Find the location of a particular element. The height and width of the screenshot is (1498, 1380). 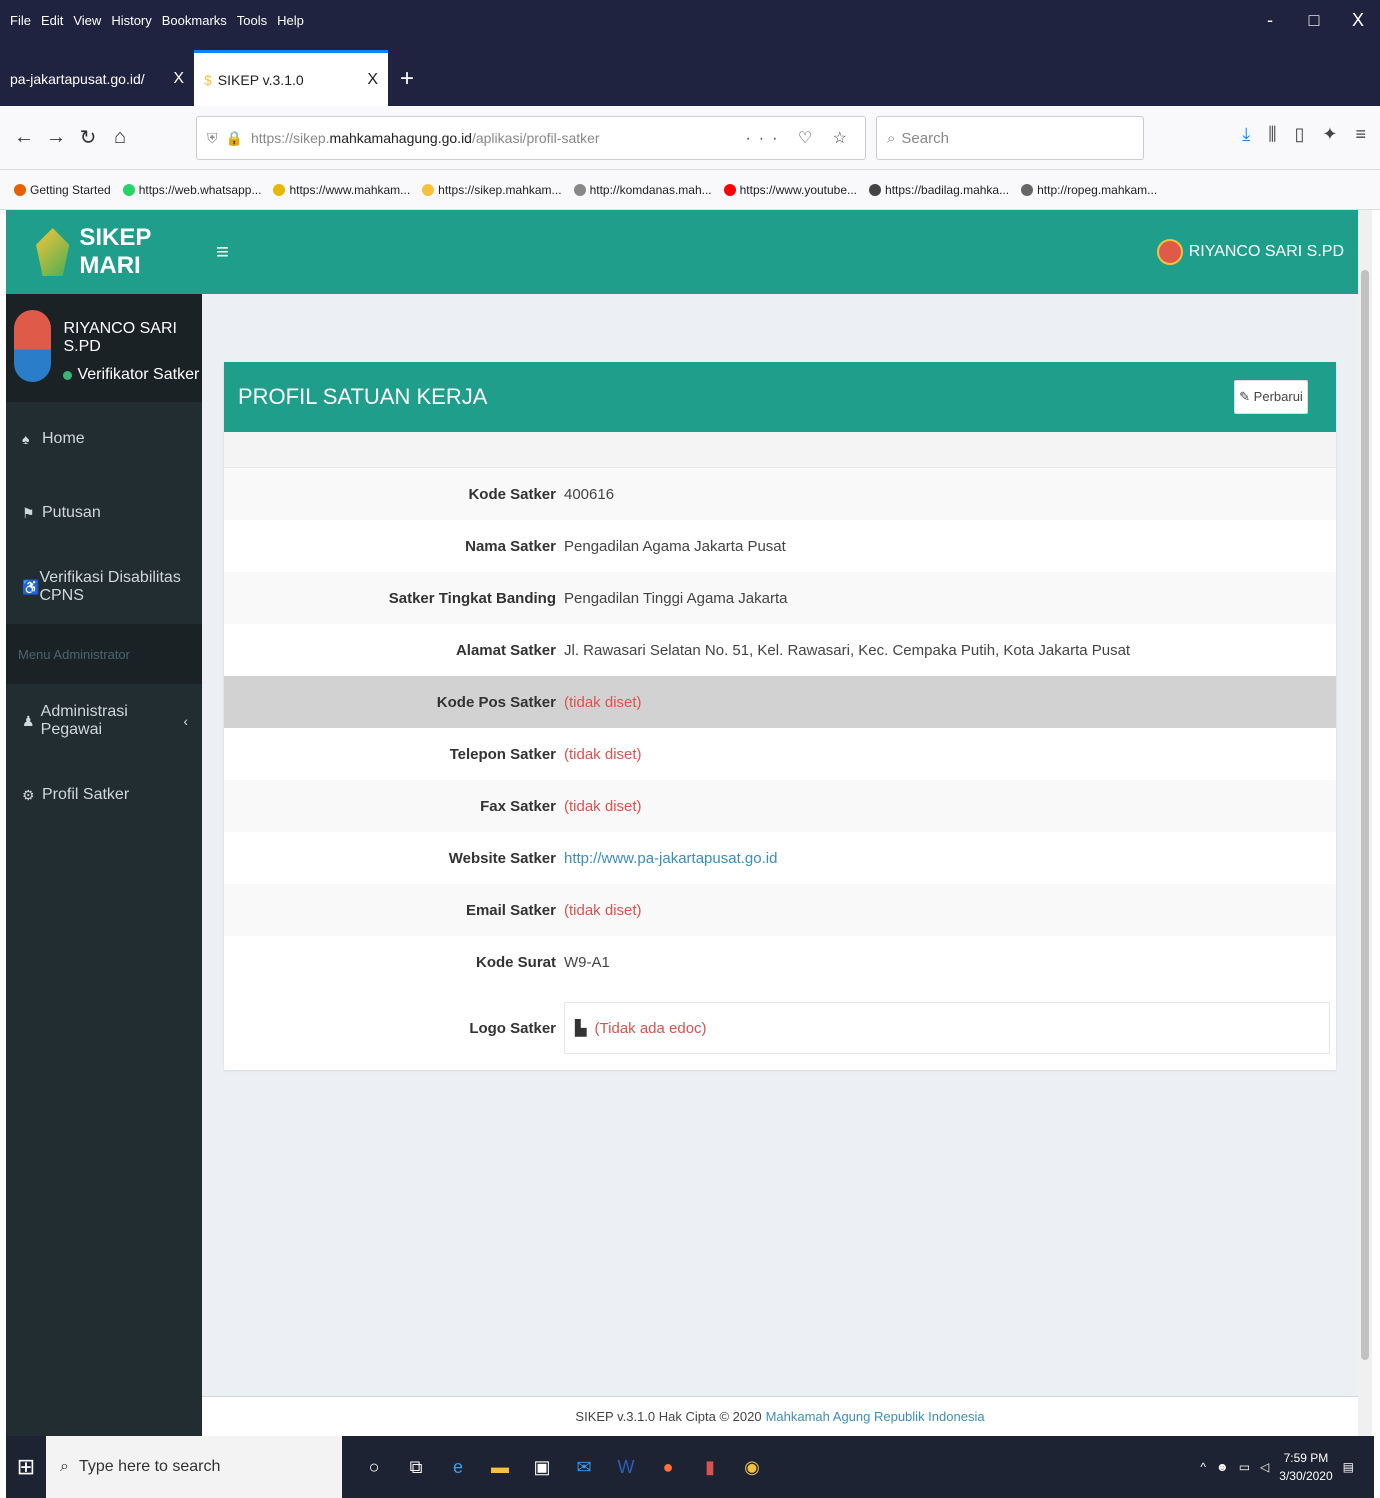

taskbar-search-input: ⌕ Type here to search is located at coordinates (194, 1467).